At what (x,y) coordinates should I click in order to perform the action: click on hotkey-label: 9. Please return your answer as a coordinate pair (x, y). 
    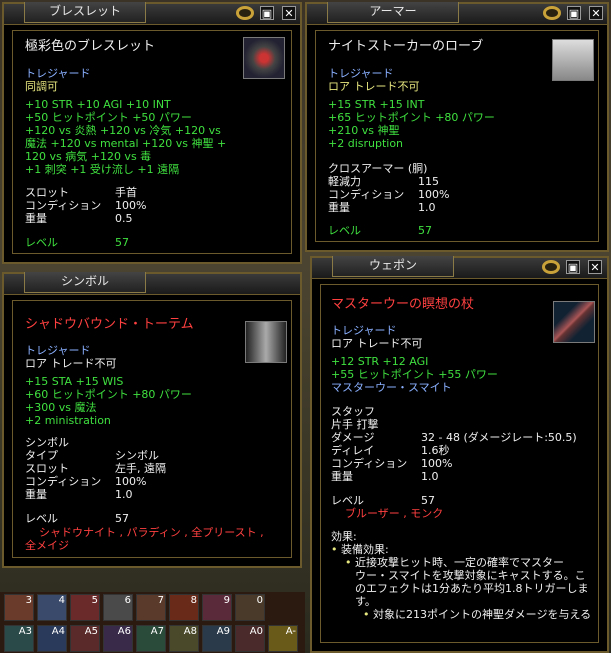
    Looking at the image, I should click on (226, 600).